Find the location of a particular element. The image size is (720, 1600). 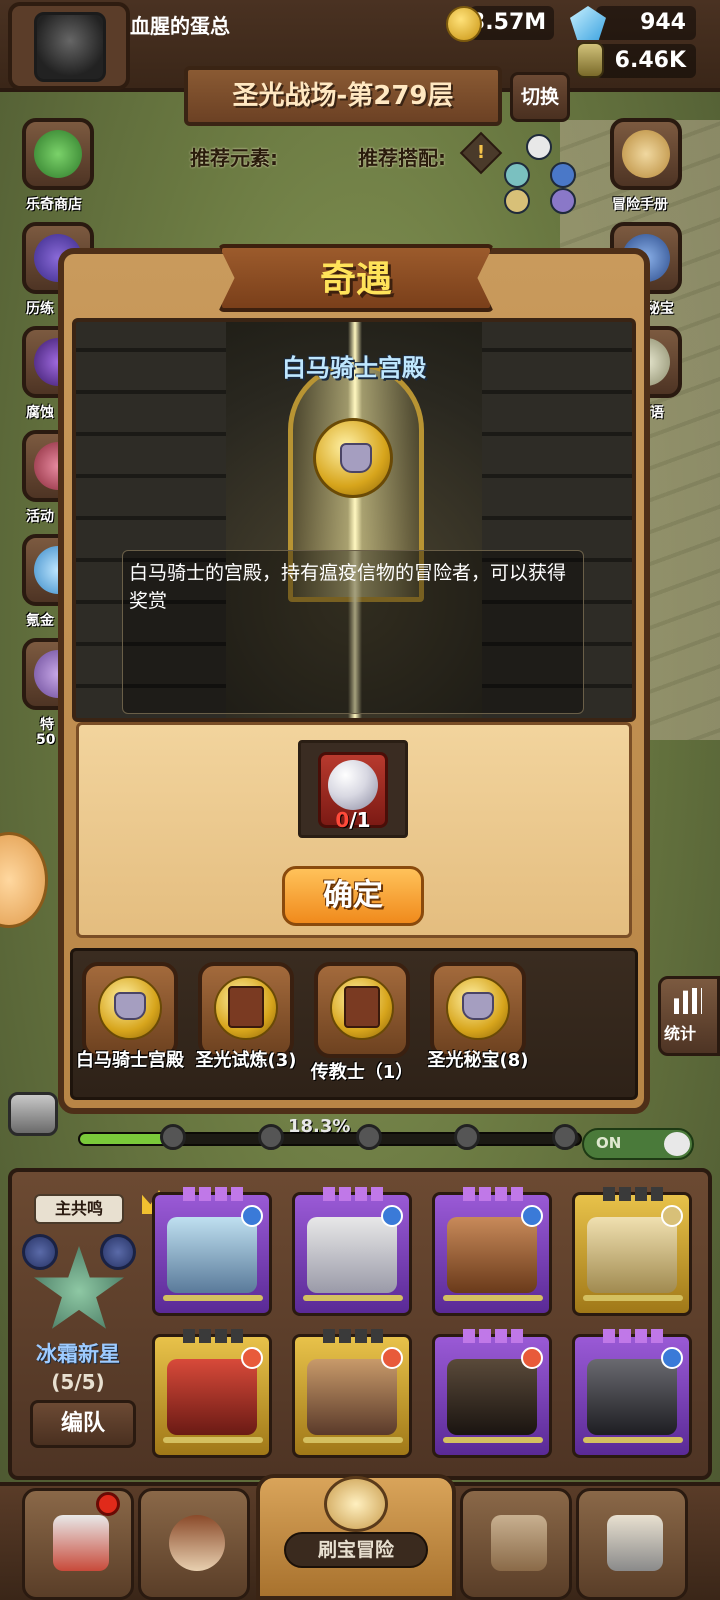

stats-button is located at coordinates (689, 1016).